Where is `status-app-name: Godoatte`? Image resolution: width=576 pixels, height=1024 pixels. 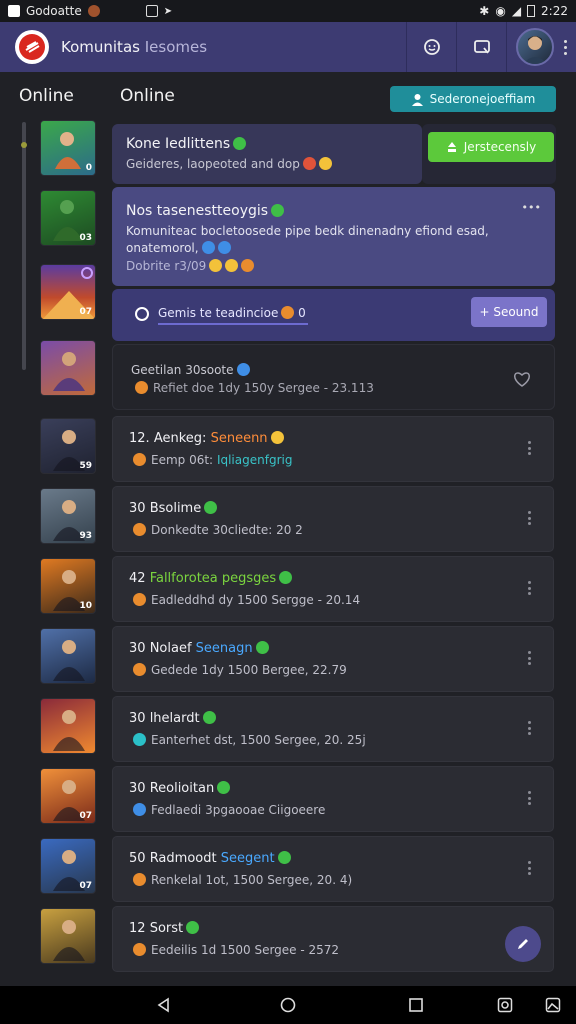
status-app-name: Godoatte is located at coordinates (54, 11).